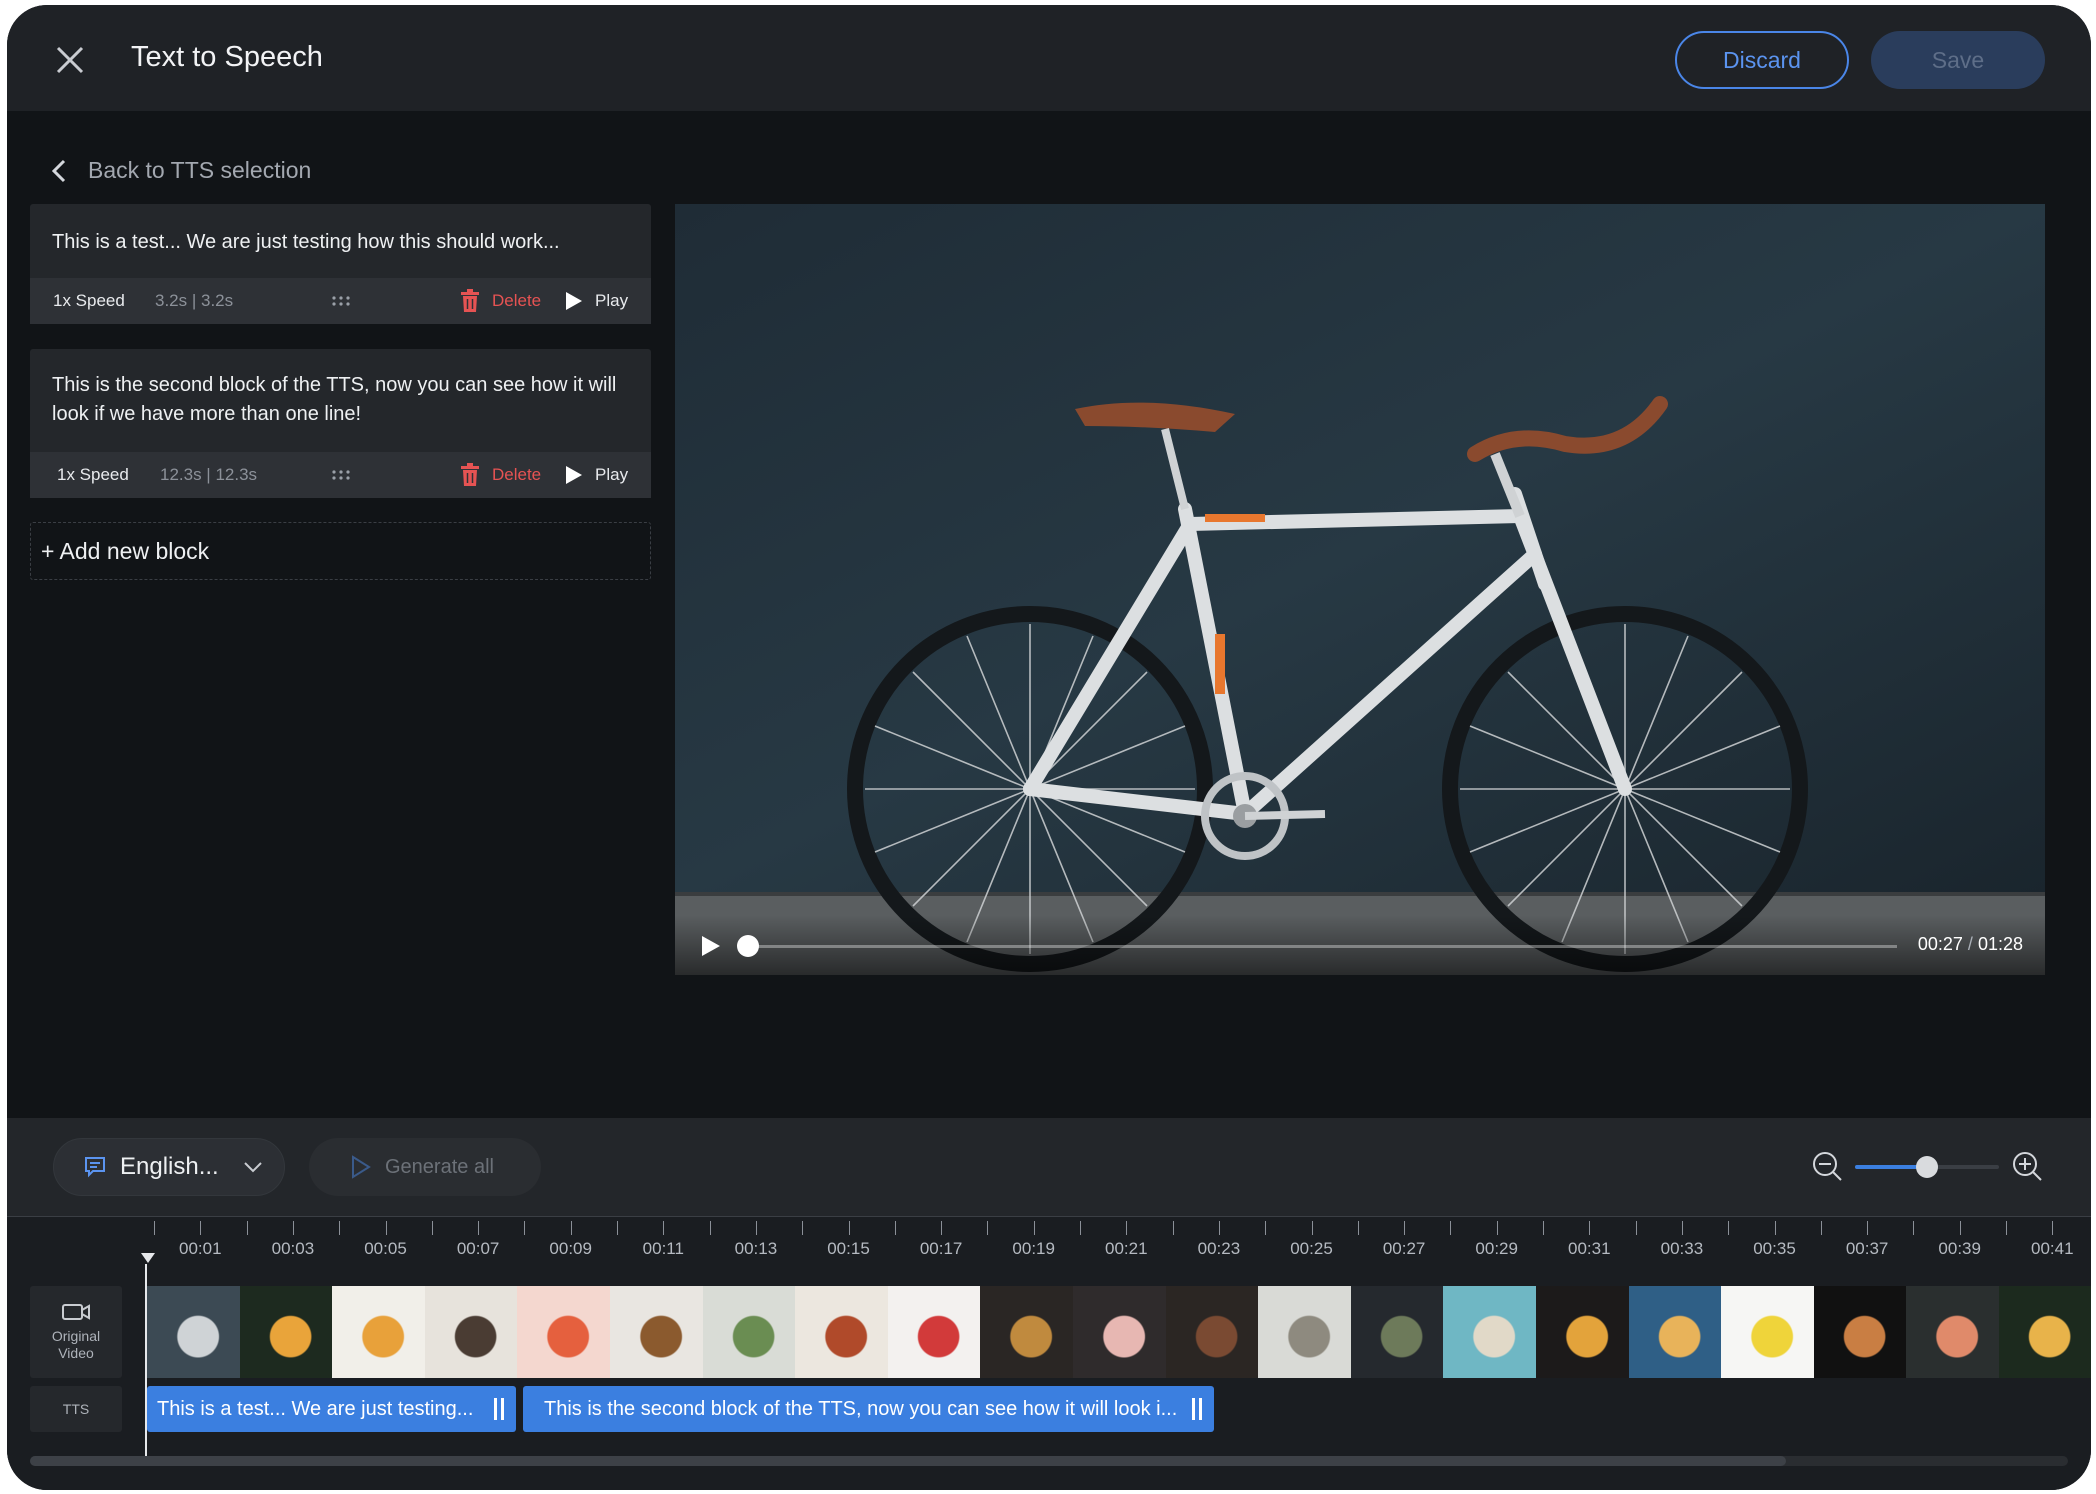 The height and width of the screenshot is (1494, 2096). What do you see at coordinates (941, 1248) in the screenshot?
I see `ruler-label: 00:17` at bounding box center [941, 1248].